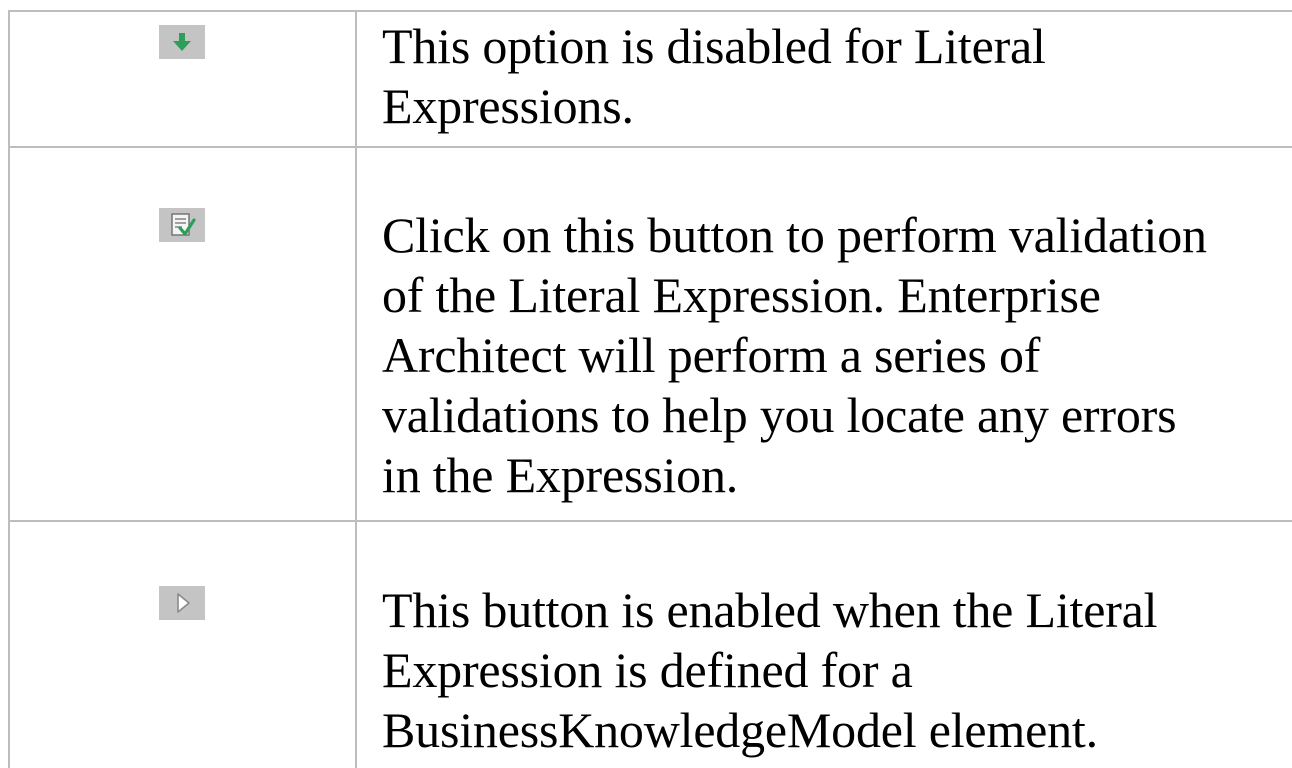 The width and height of the screenshot is (1292, 768). I want to click on play-triangle-icon, so click(182, 603).